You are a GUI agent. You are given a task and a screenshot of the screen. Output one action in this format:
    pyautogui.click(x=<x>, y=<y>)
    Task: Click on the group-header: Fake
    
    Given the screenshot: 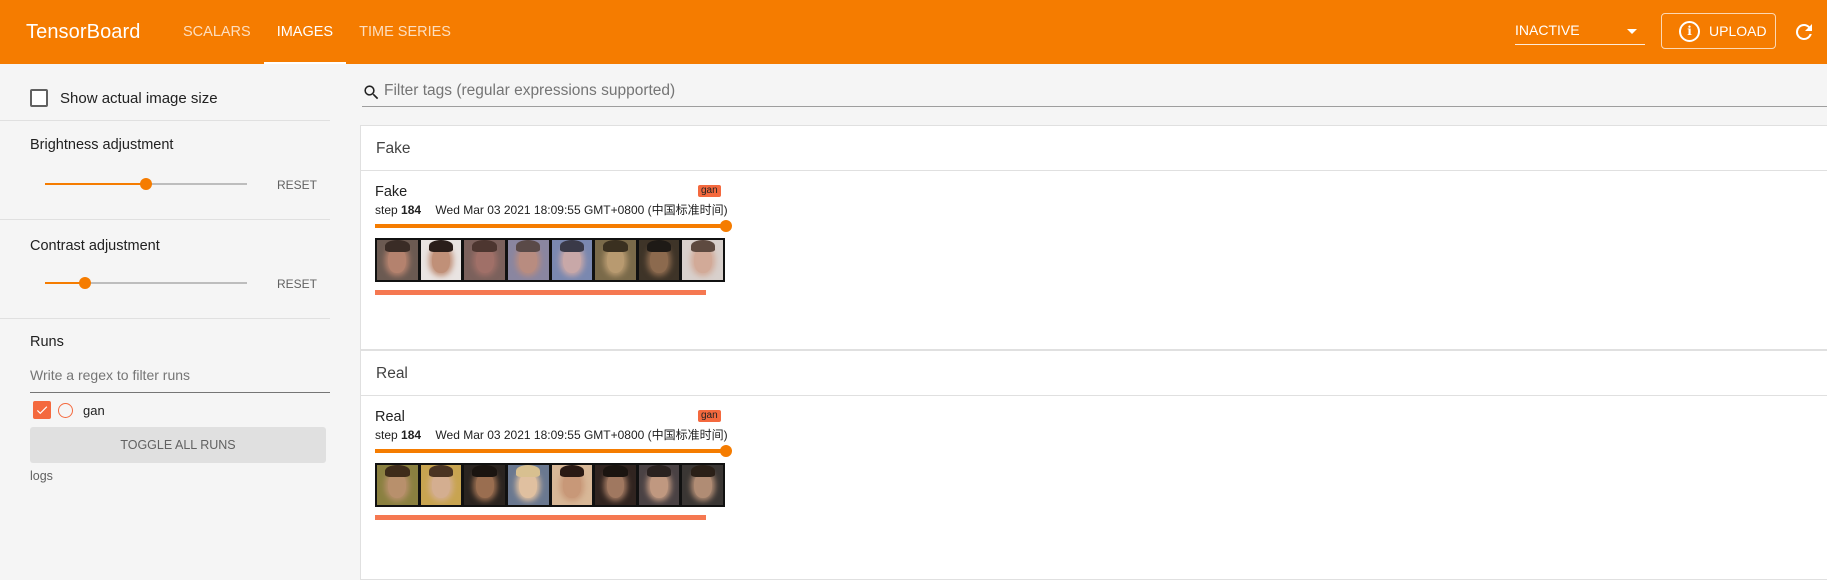 What is the action you would take?
    pyautogui.click(x=1094, y=148)
    